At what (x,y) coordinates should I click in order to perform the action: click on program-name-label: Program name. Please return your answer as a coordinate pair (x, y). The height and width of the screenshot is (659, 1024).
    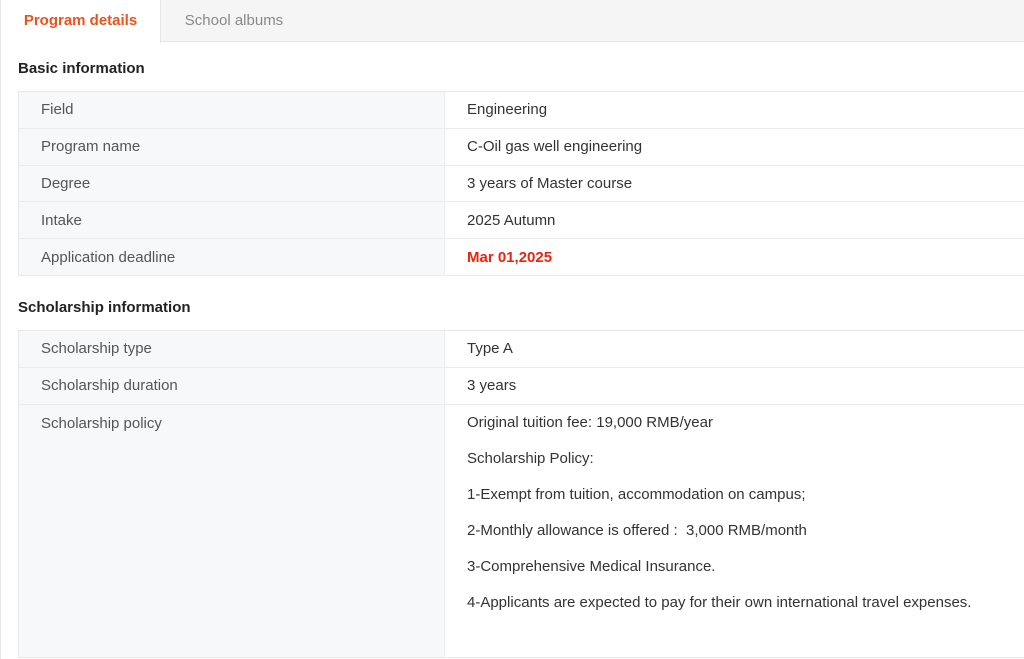
    Looking at the image, I should click on (232, 146).